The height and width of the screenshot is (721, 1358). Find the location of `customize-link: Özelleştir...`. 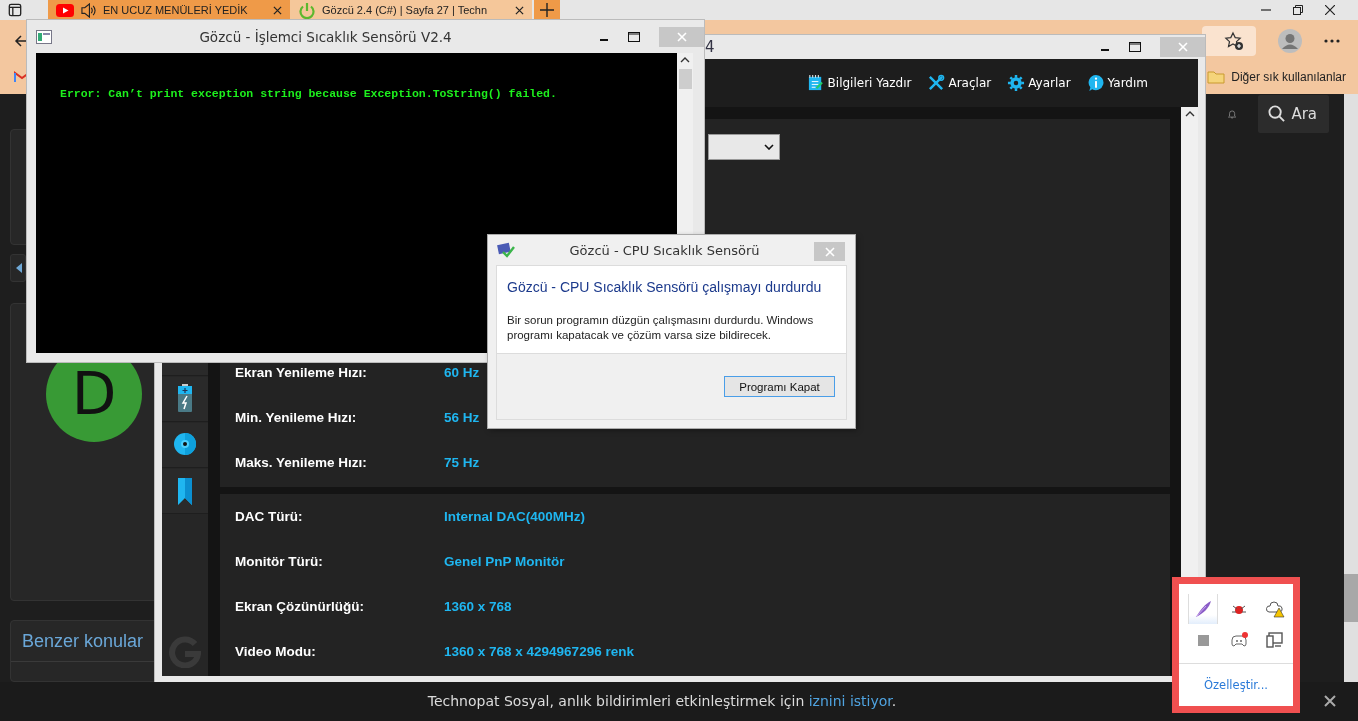

customize-link: Özelleştir... is located at coordinates (1236, 678).